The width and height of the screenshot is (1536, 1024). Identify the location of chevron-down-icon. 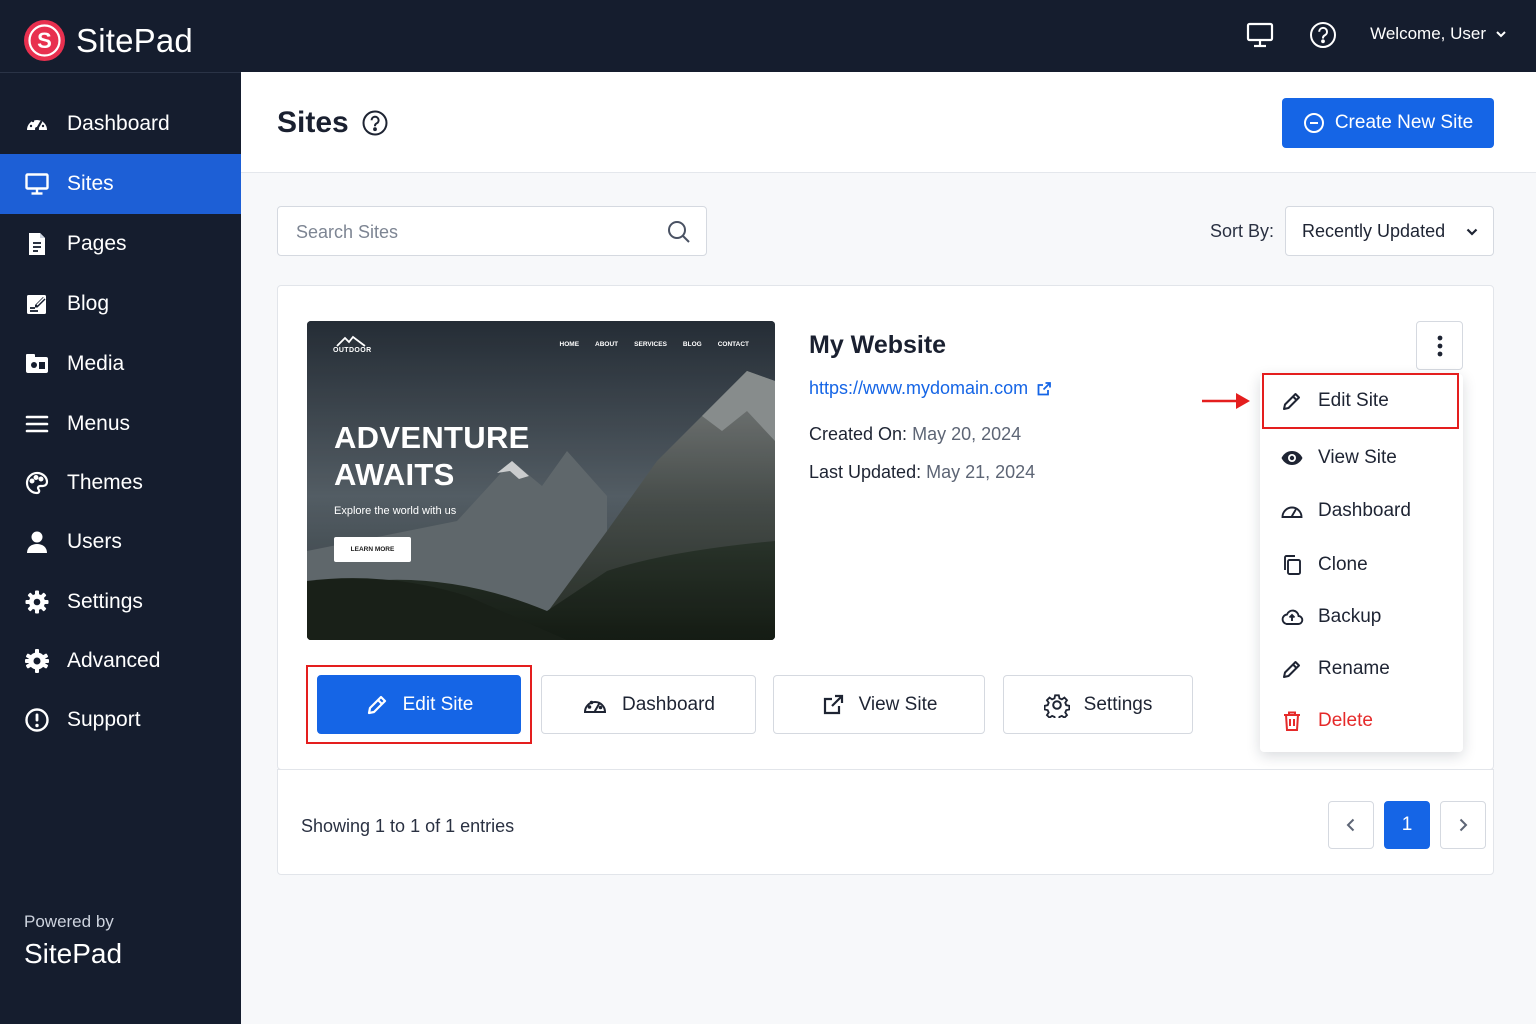
(1501, 34).